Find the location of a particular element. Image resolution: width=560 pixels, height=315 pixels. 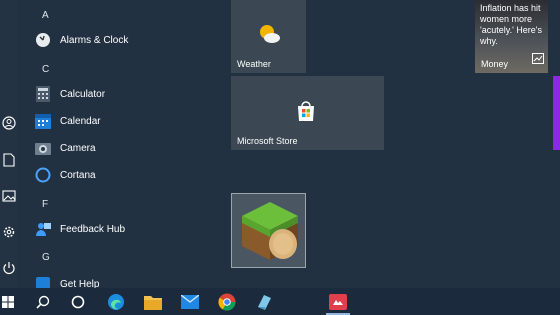

store-icon is located at coordinates (306, 113).